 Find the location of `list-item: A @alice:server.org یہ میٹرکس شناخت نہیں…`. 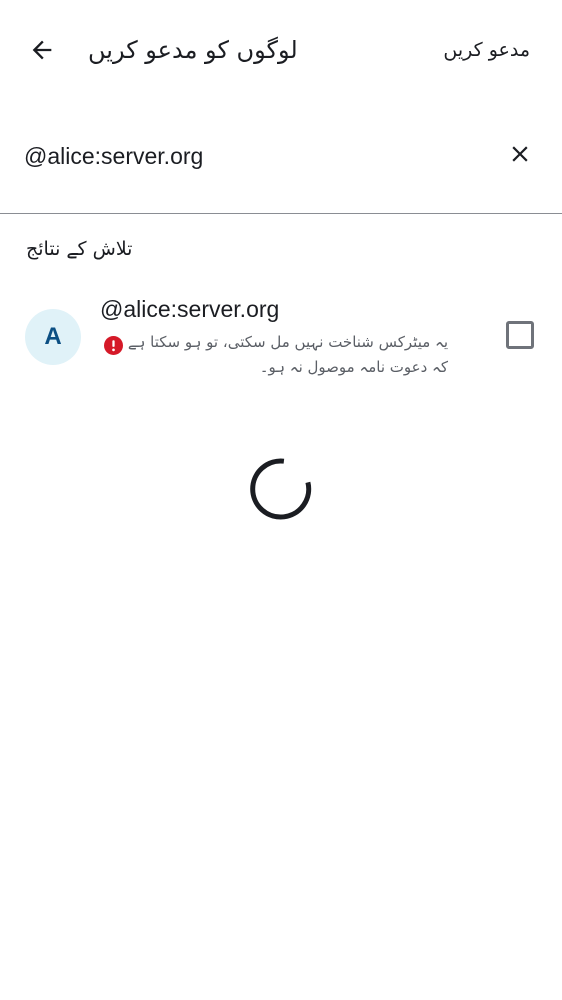

list-item: A @alice:server.org یہ میٹرکس شناخت نہیں… is located at coordinates (281, 338).